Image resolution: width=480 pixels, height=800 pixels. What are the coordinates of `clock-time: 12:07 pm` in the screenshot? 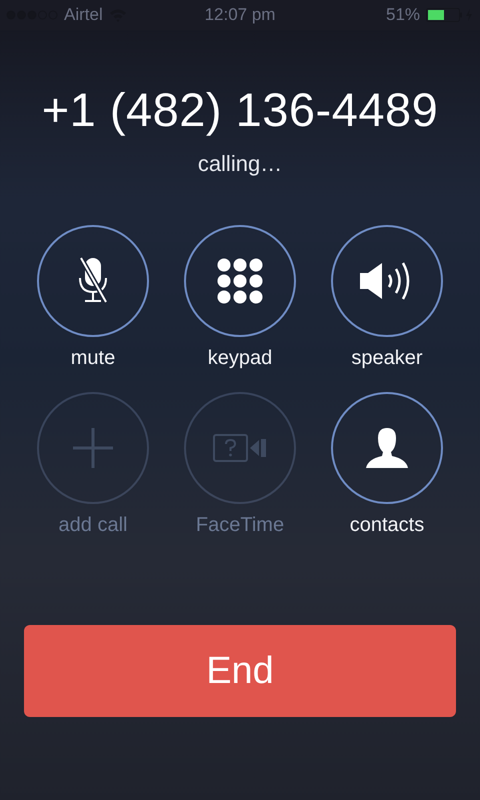 It's located at (240, 15).